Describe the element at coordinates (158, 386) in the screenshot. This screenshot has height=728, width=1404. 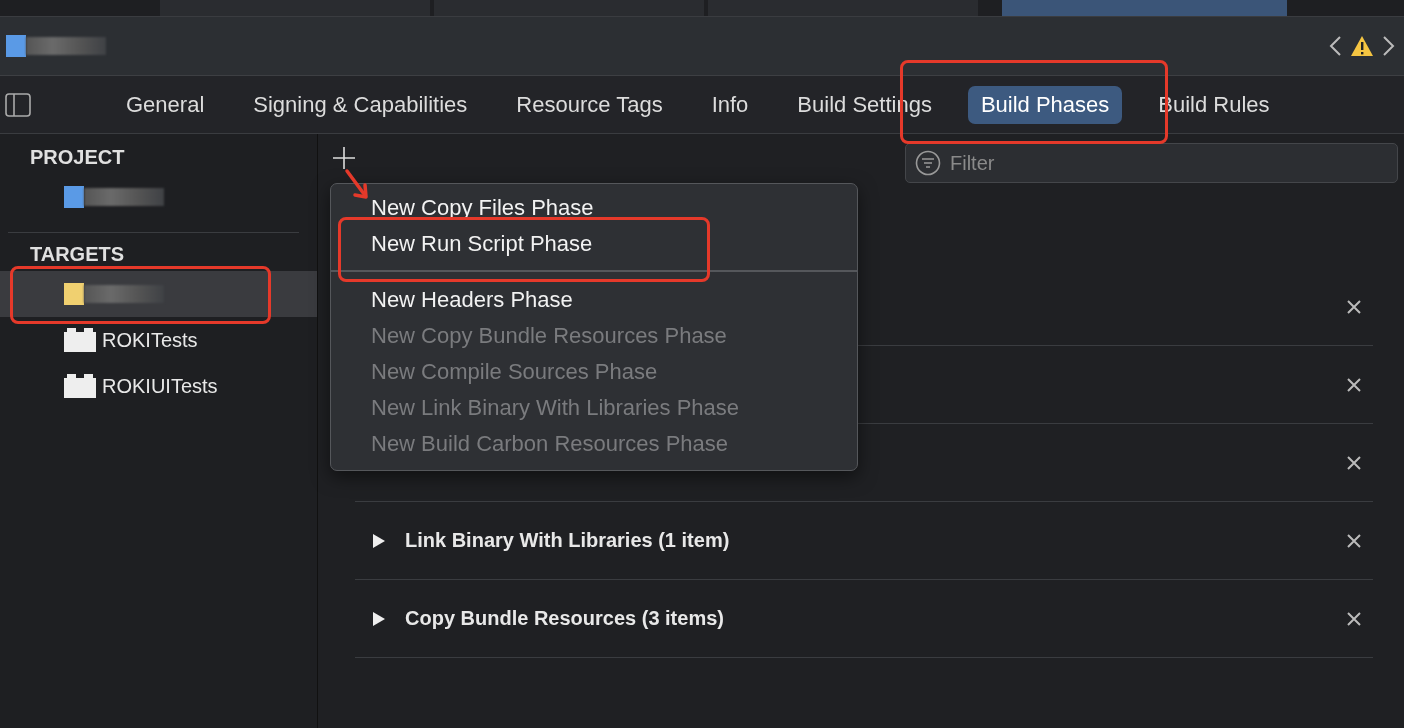
I see `sidebar-item: ROKIUITests` at that location.